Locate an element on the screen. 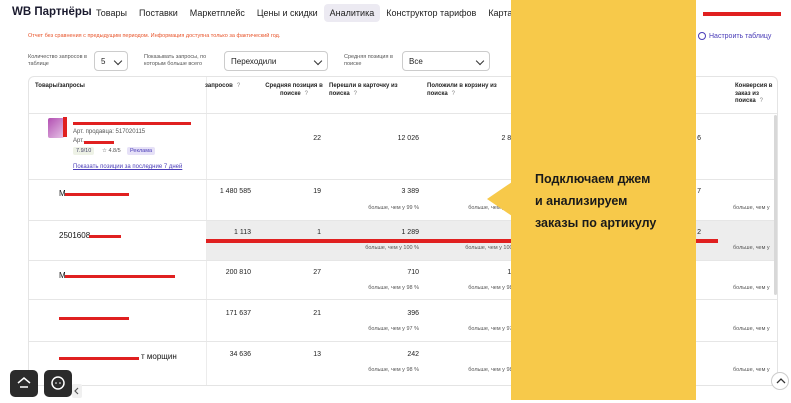  redacted-mark is located at coordinates (65, 127).